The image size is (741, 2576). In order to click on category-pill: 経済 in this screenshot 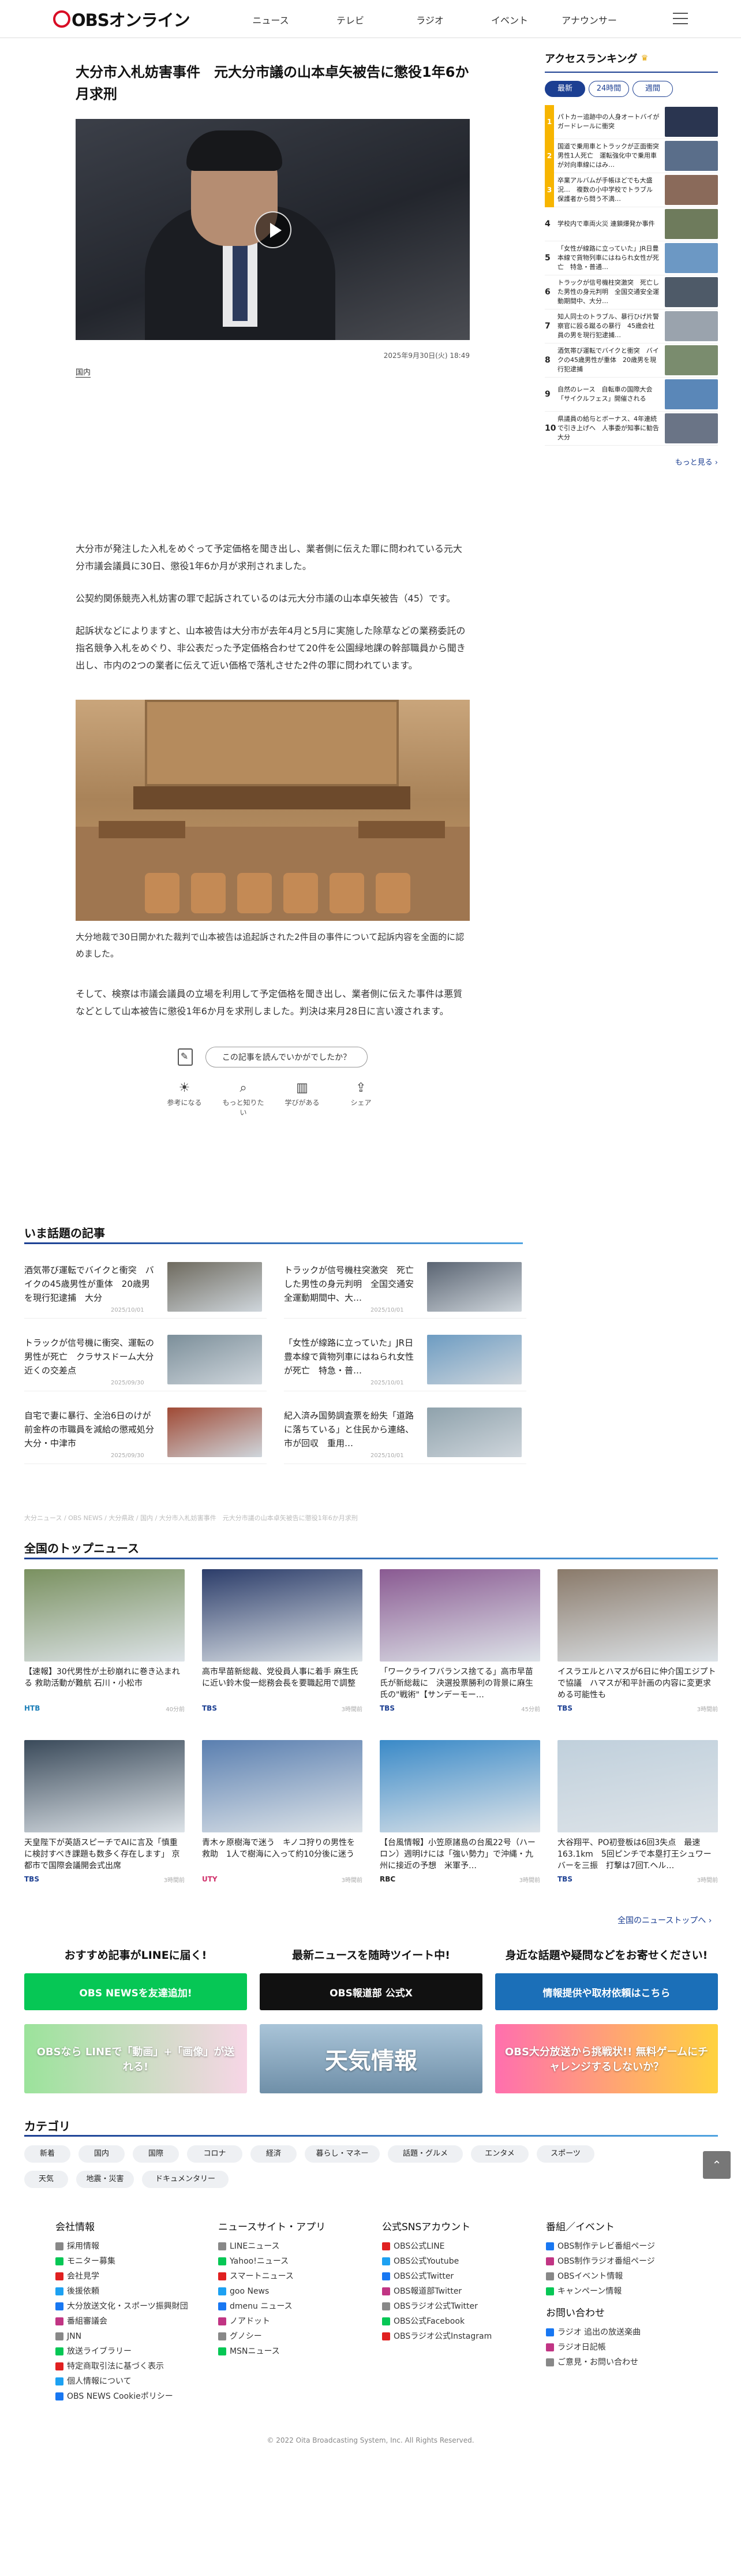, I will do `click(273, 2154)`.